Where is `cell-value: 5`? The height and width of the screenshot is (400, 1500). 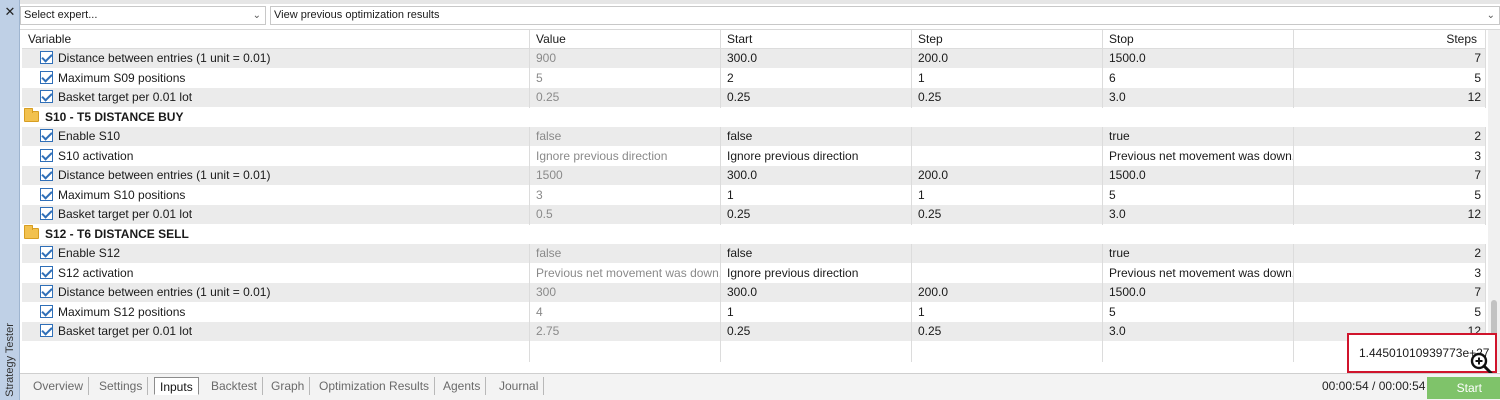 cell-value: 5 is located at coordinates (625, 78).